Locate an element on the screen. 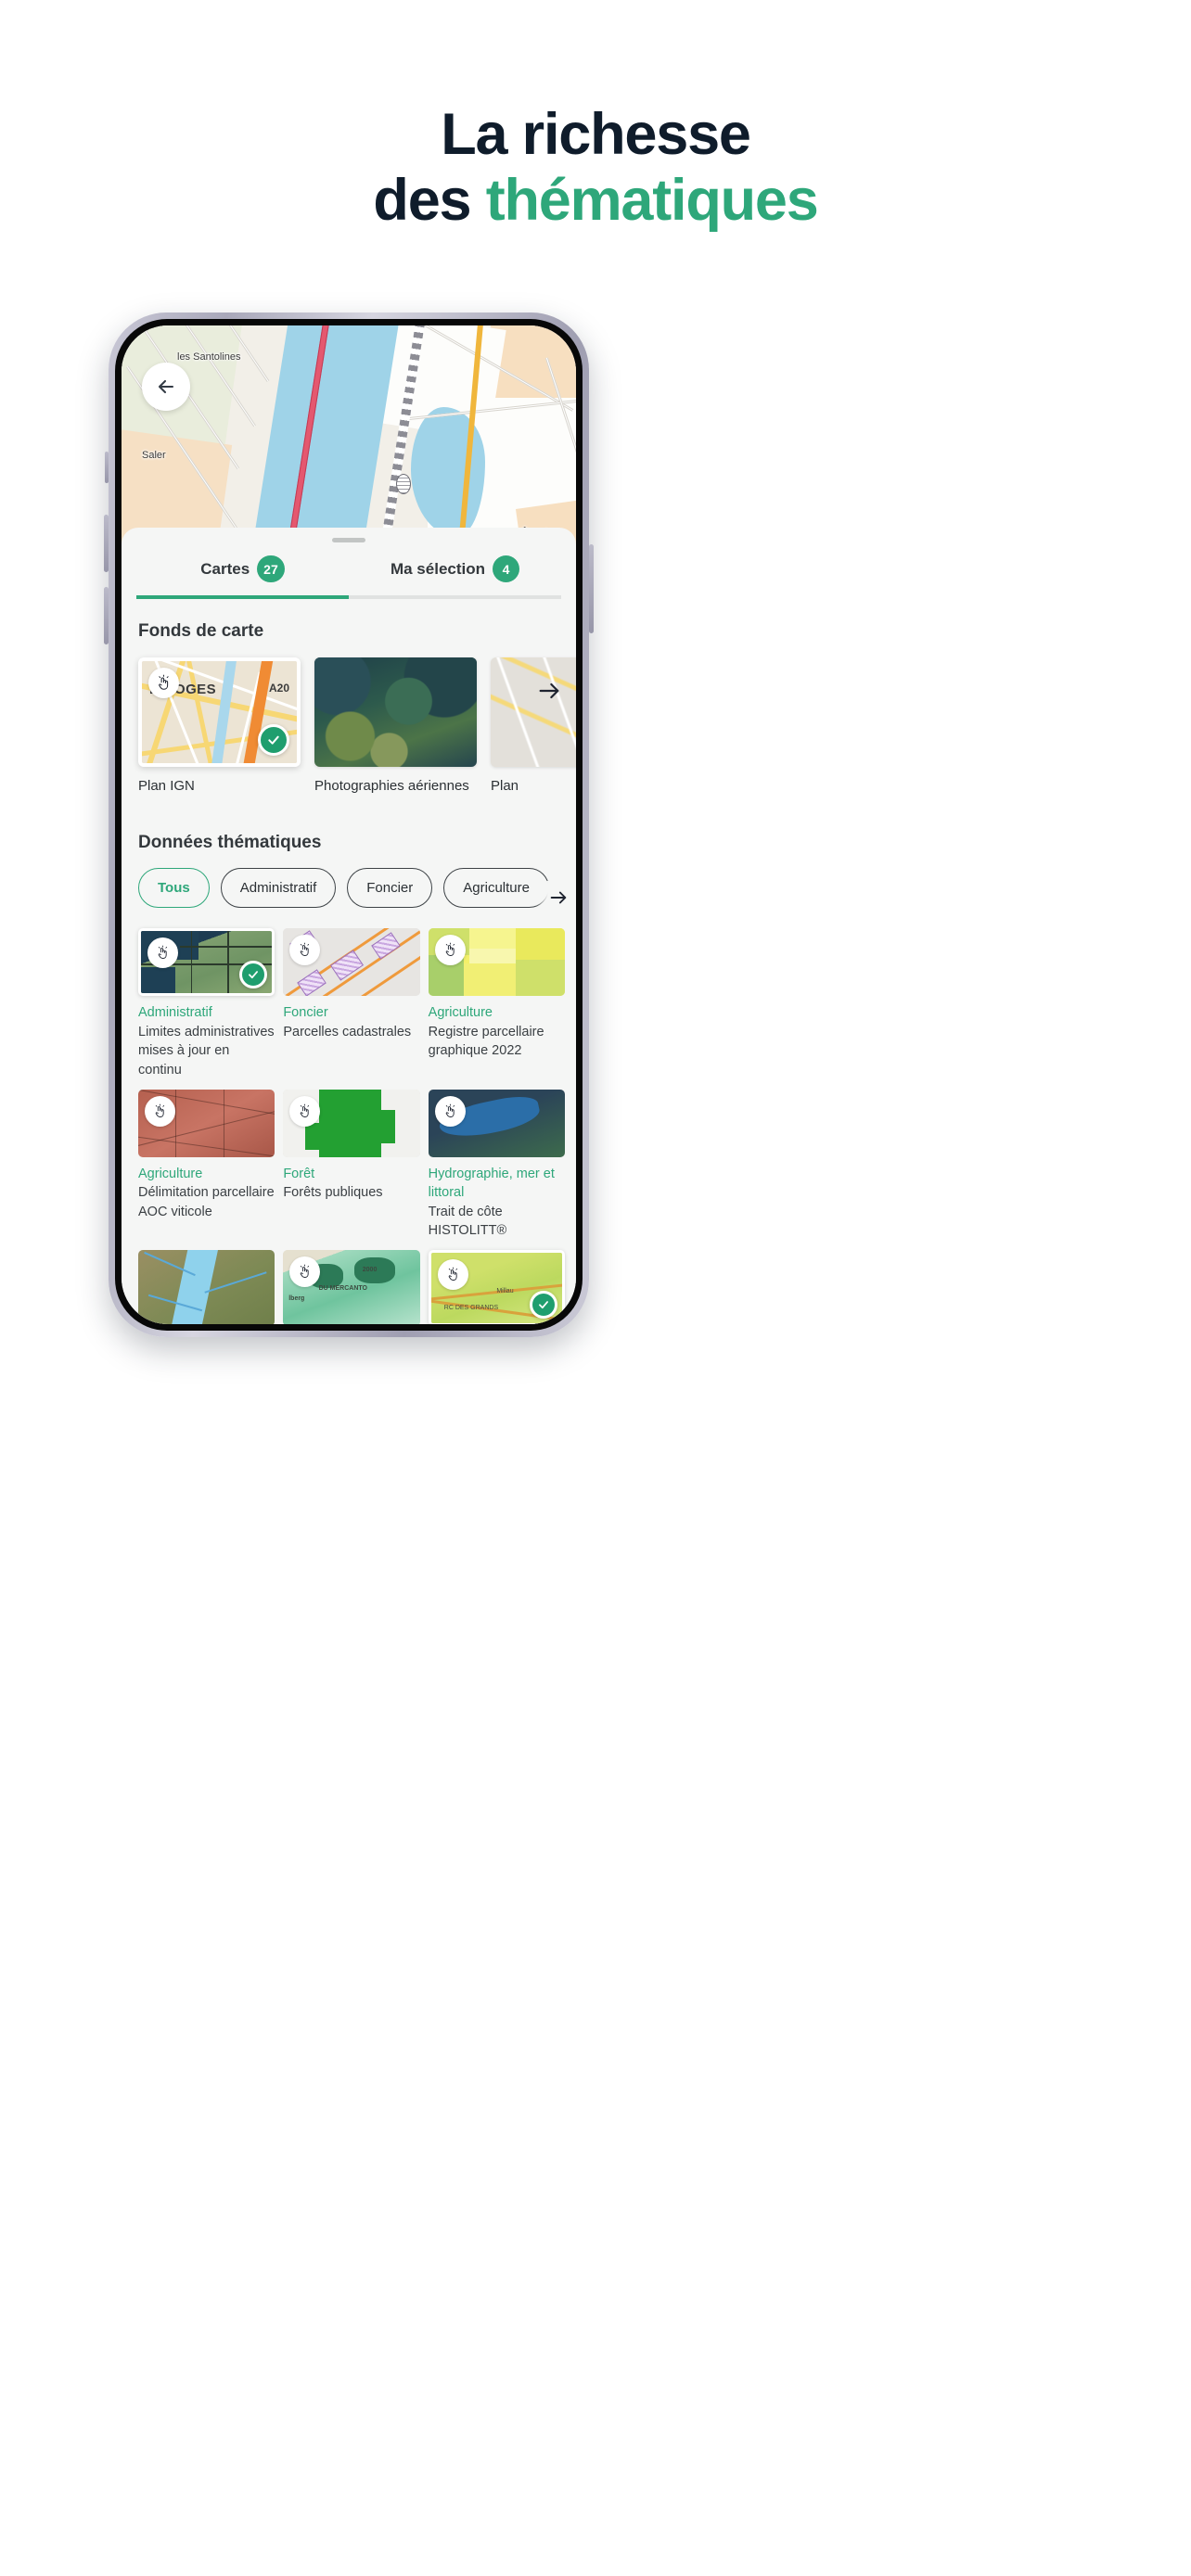 The height and width of the screenshot is (2576, 1191). tab-bar: Cartes 27 Ma sélection 4 is located at coordinates (349, 575).